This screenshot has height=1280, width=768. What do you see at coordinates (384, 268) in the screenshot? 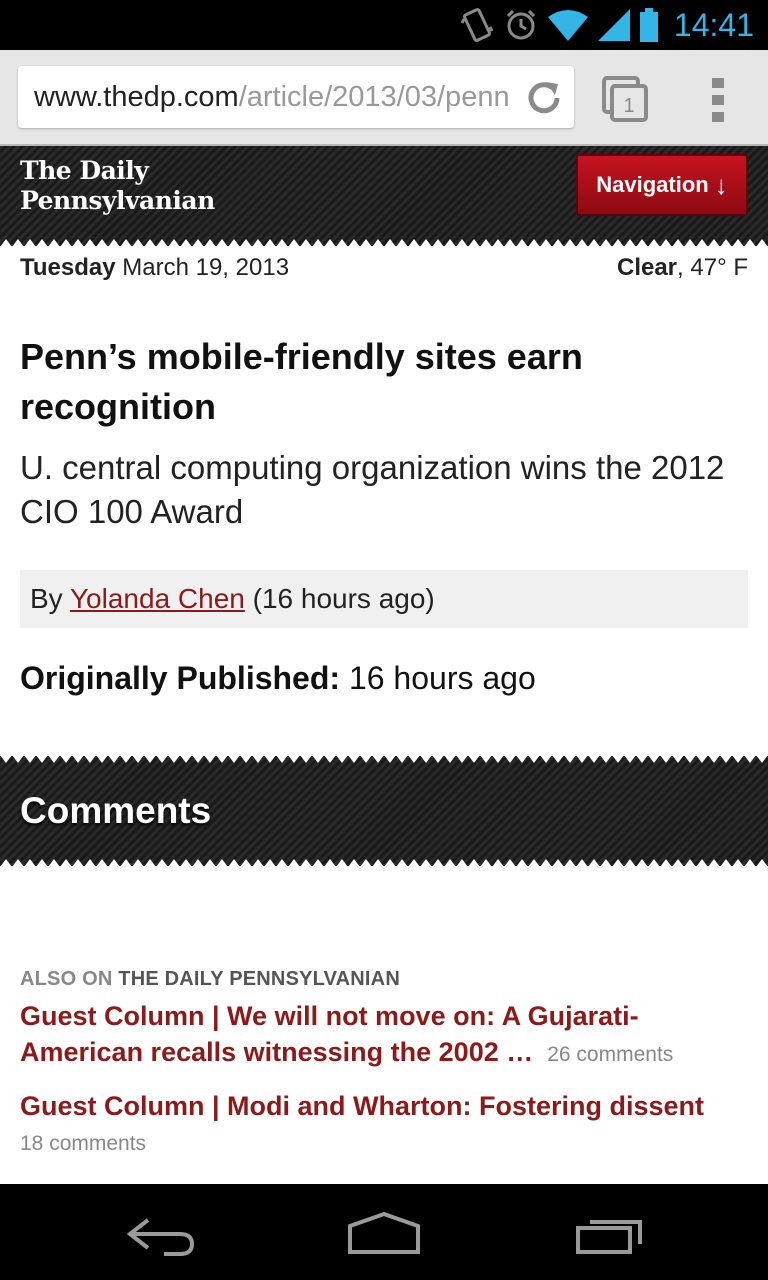
I see `date-weather-row: Tuesday March 19, 2013 Clear, 47° F` at bounding box center [384, 268].